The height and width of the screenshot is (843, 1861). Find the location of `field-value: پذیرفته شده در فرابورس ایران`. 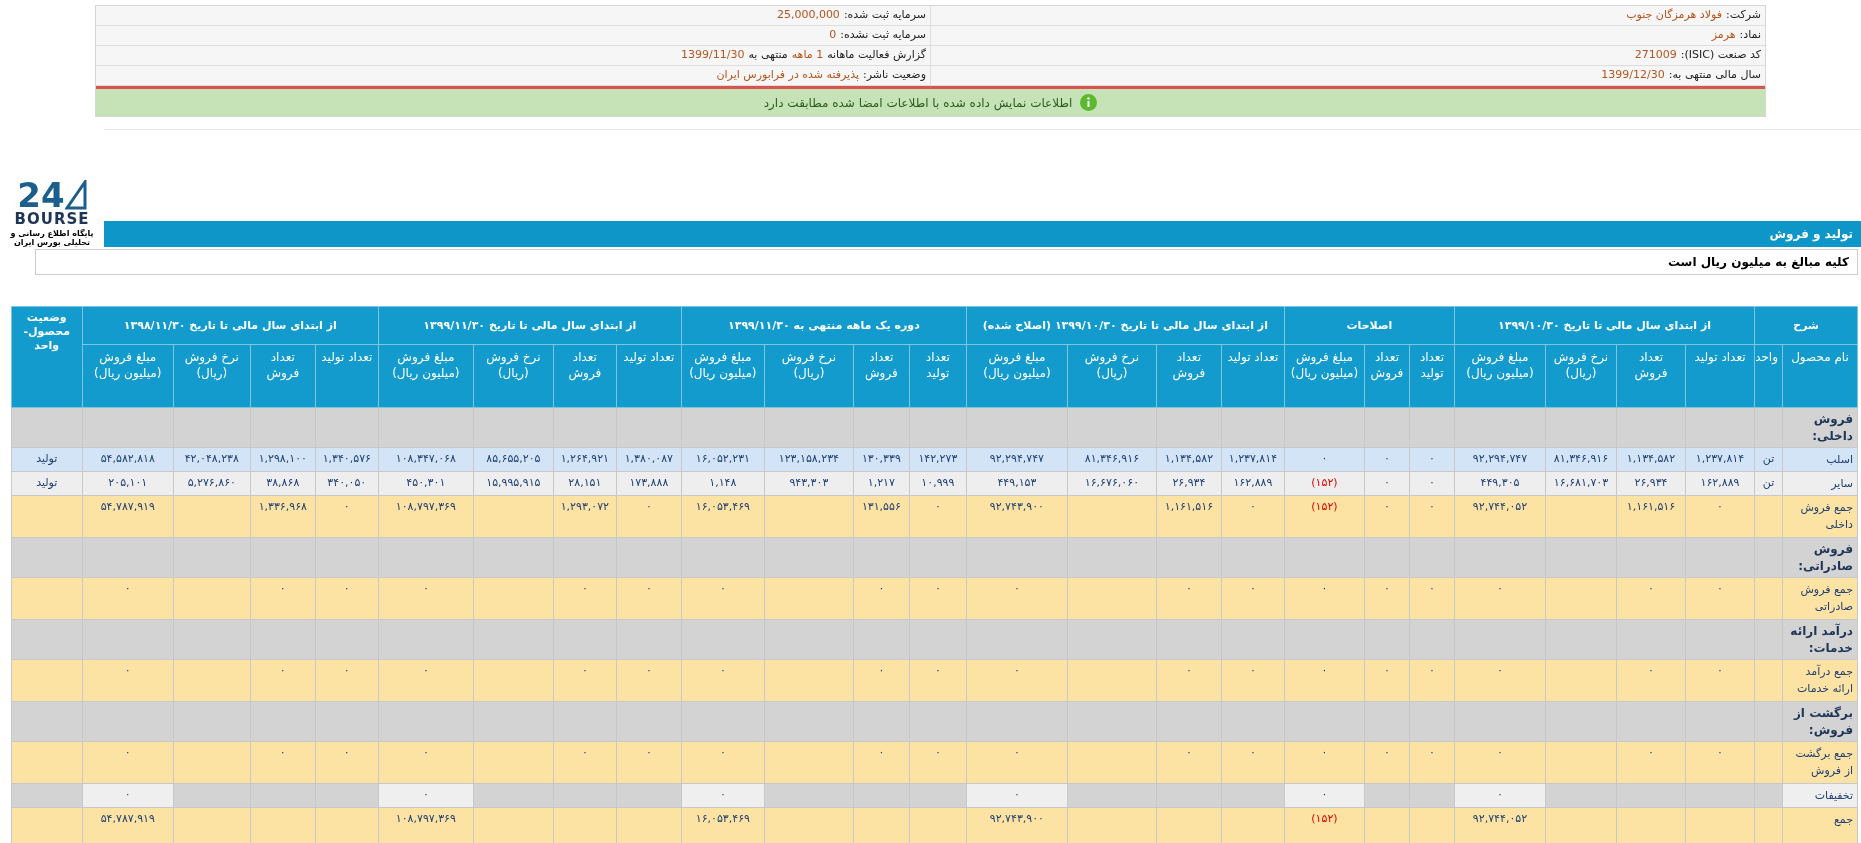

field-value: پذیرفته شده در فرابورس ایران is located at coordinates (787, 75).